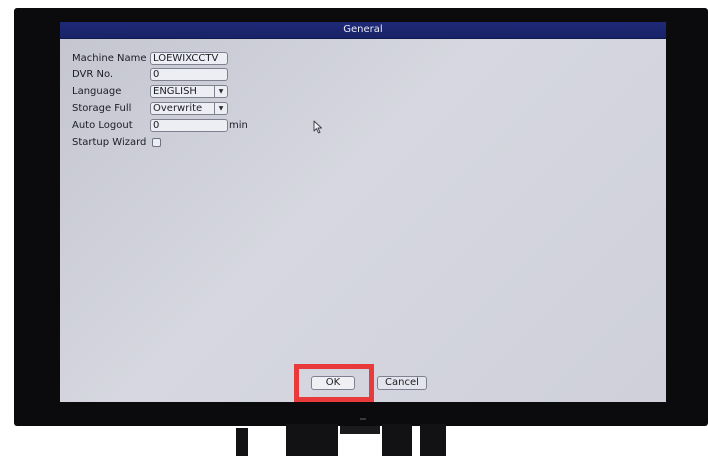  I want to click on dvr-no-label: DVR No., so click(93, 74).